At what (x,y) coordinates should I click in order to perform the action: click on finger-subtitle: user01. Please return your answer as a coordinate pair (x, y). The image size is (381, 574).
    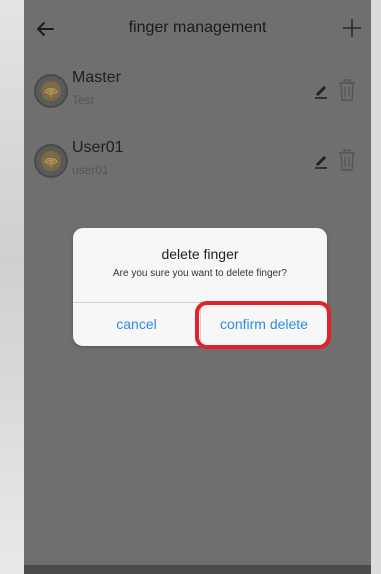
    Looking at the image, I should click on (90, 170).